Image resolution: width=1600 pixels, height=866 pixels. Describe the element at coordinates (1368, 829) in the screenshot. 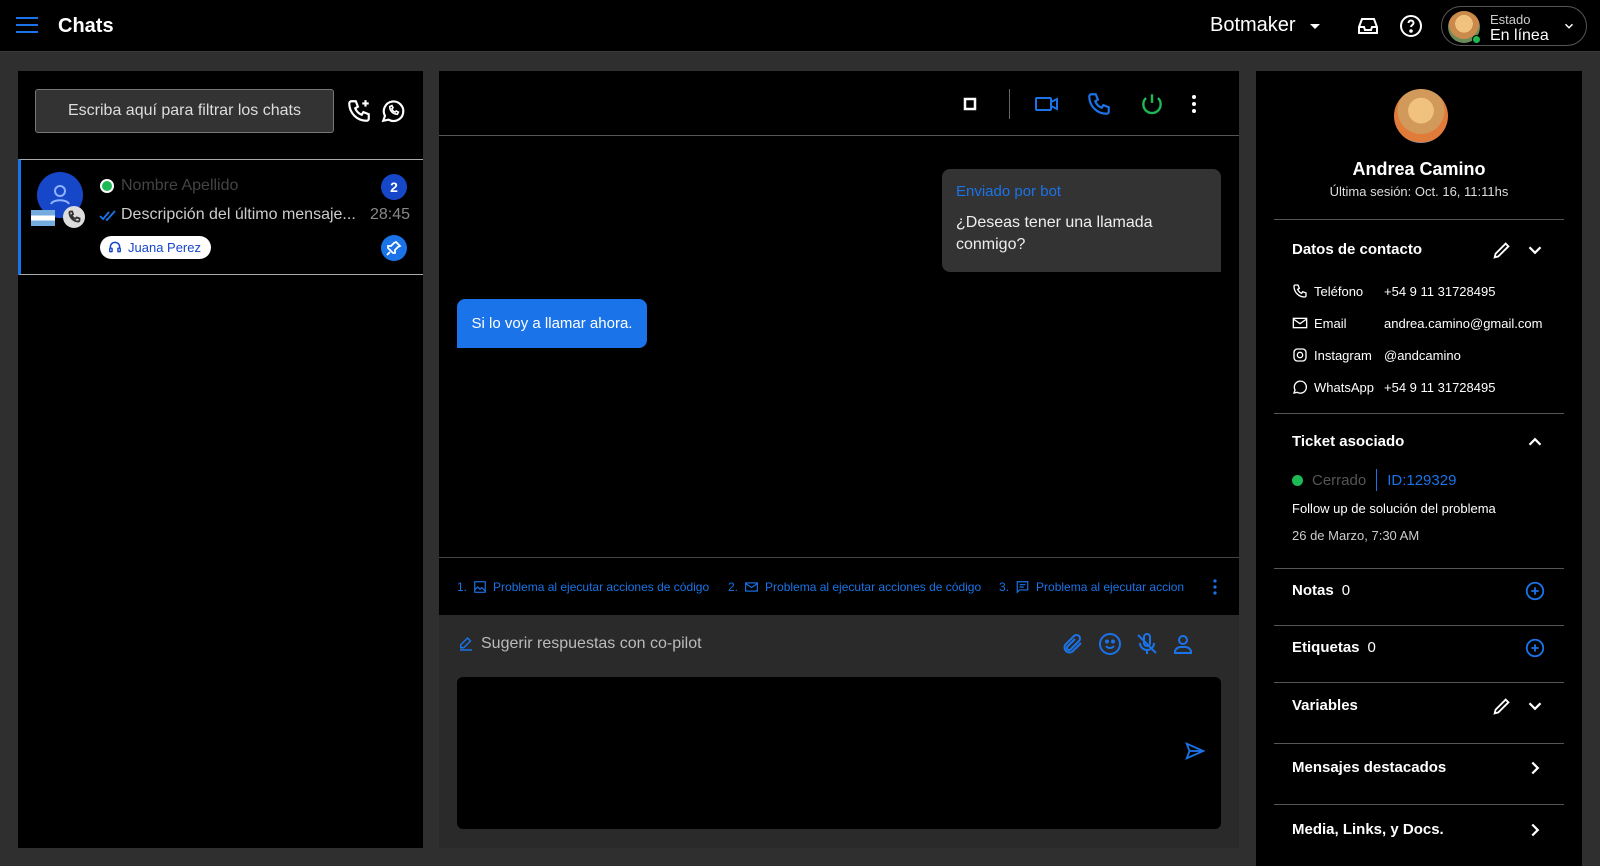

I see `media-links-docs-header: Media, Links, y Docs.` at that location.